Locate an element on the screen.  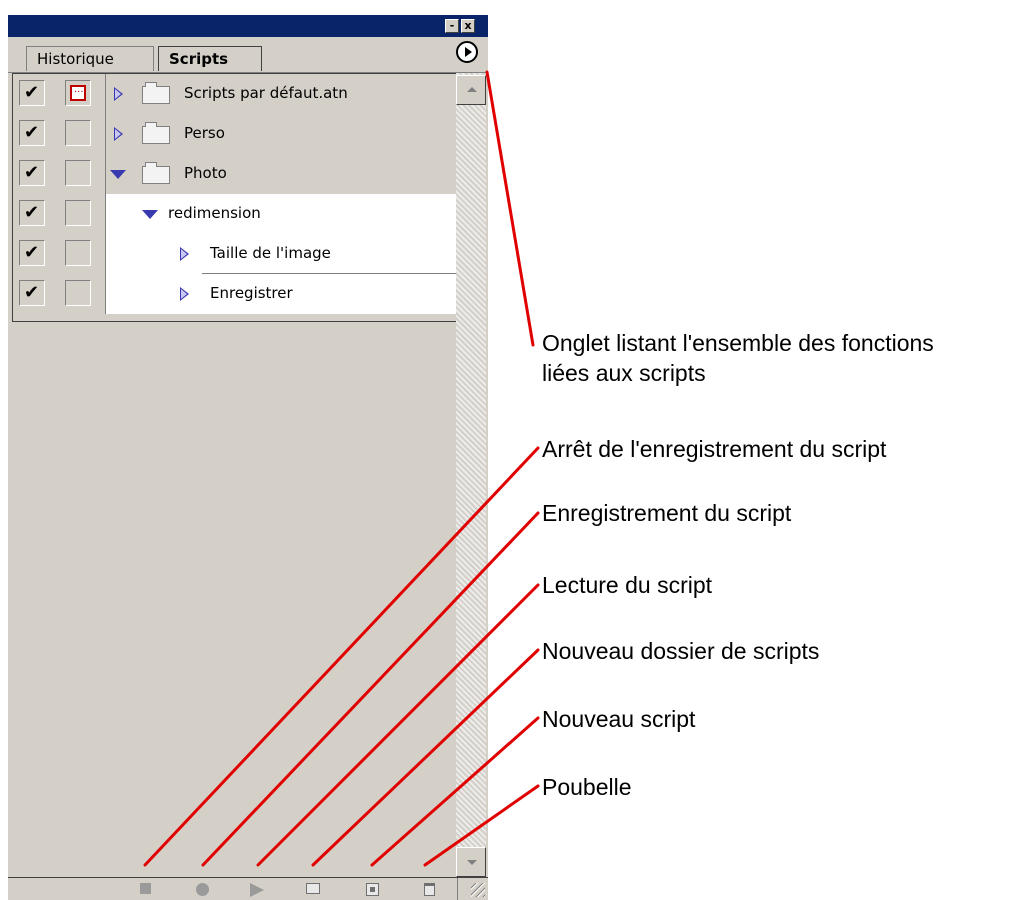
annotation-stop: Arrêt de l'enregistrement du script is located at coordinates (714, 449).